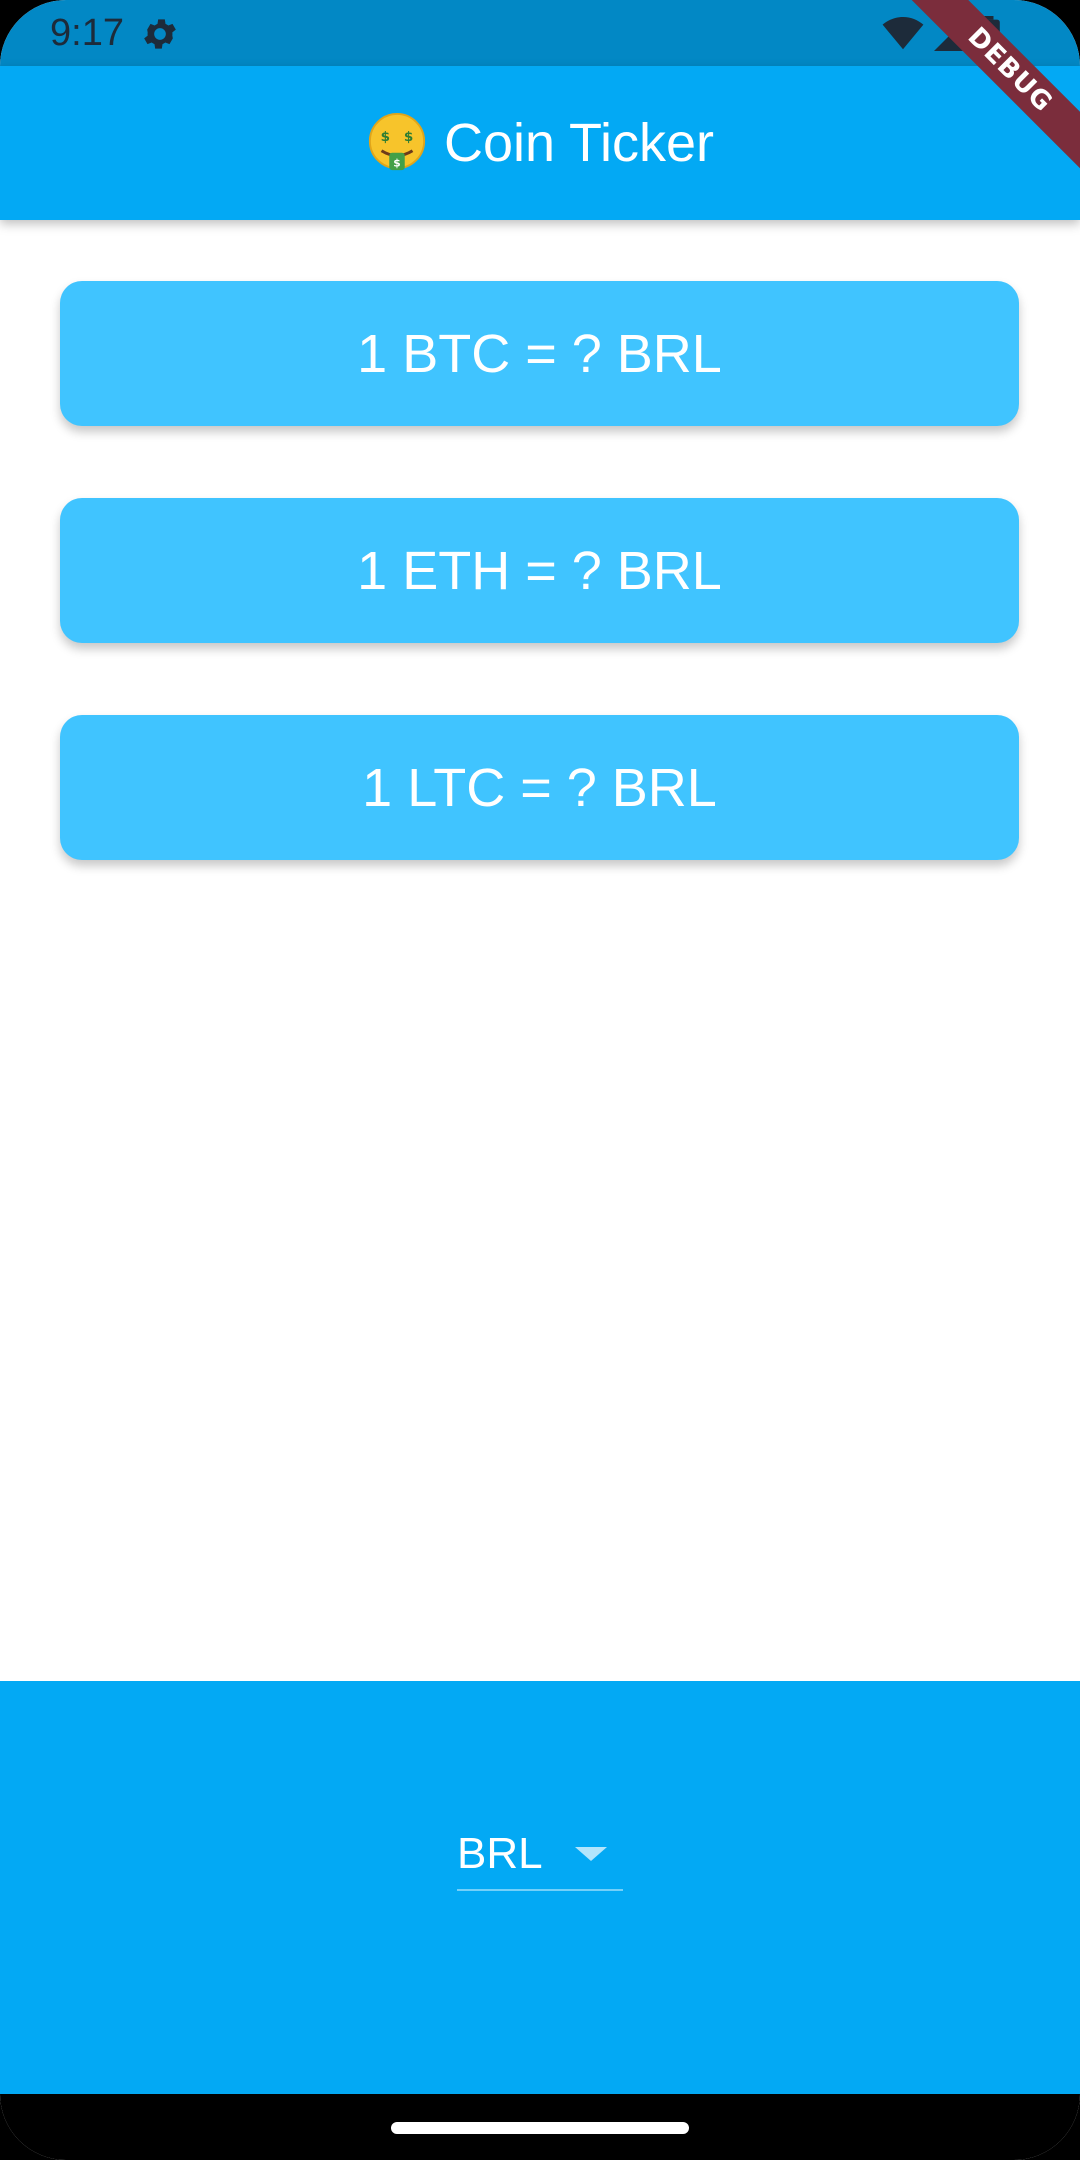 The height and width of the screenshot is (2160, 1080). I want to click on rate-card-eth: 1 ETH = ? BRL, so click(539, 570).